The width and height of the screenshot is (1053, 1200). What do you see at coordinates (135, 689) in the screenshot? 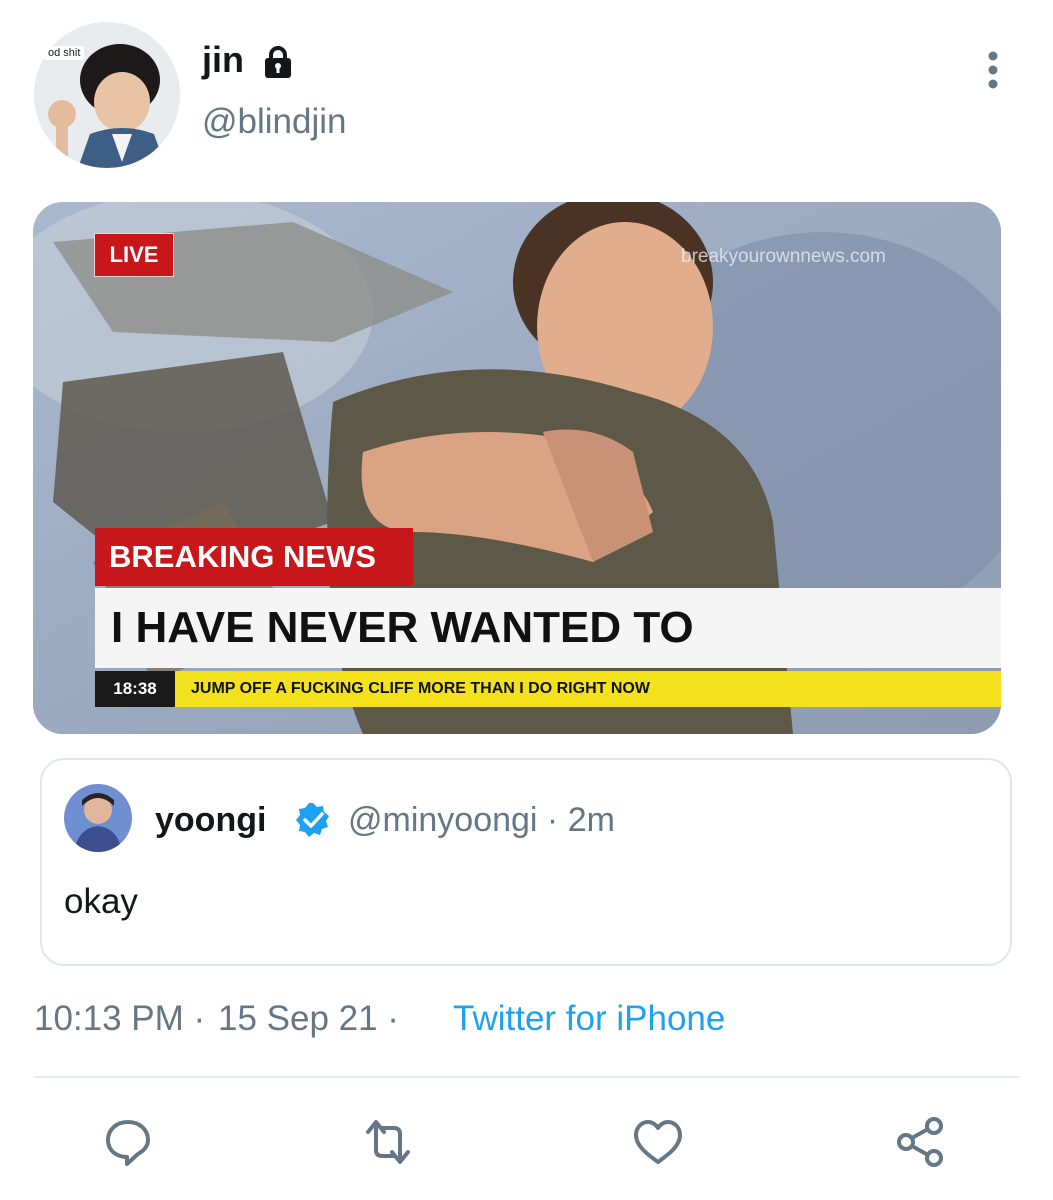
I see `news-clock: 18:38` at bounding box center [135, 689].